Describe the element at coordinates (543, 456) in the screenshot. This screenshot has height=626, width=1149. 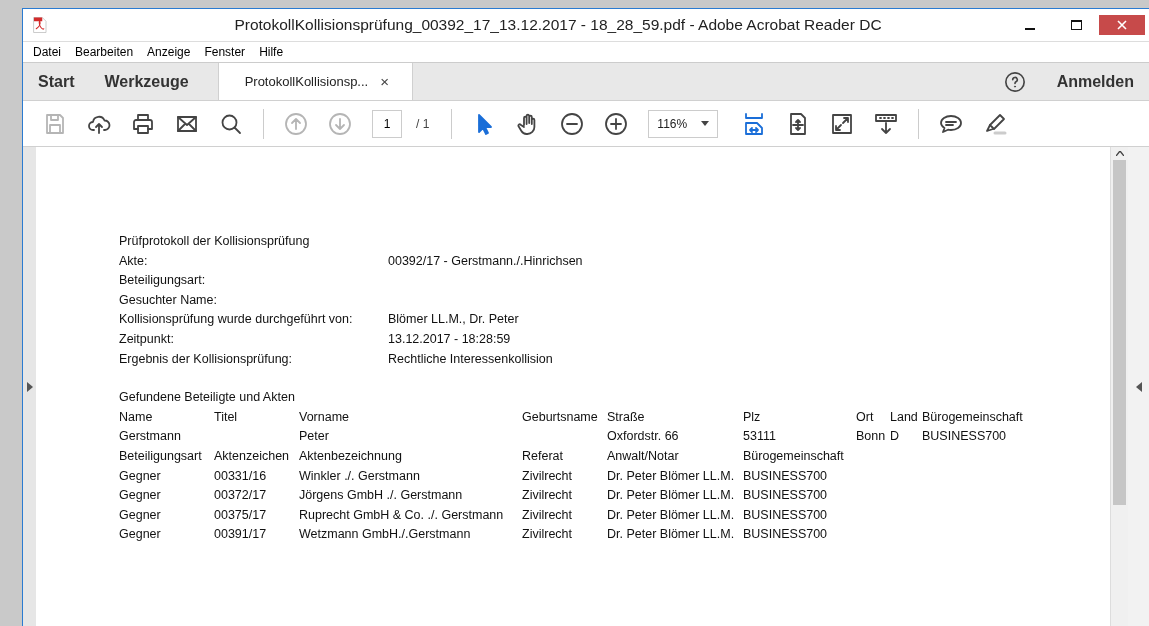
I see `column-header: Referat` at that location.